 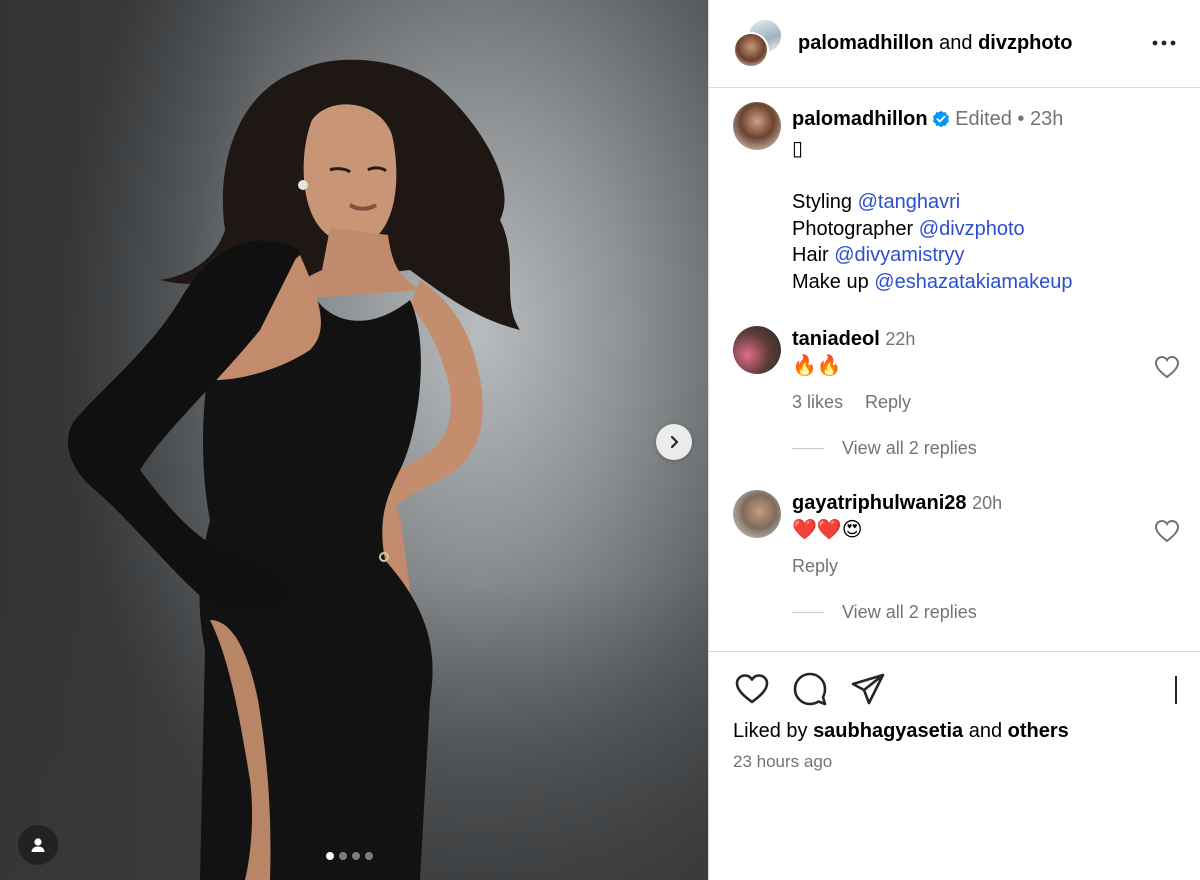 I want to click on comment-meta: 3 likes Reply, so click(x=851, y=402).